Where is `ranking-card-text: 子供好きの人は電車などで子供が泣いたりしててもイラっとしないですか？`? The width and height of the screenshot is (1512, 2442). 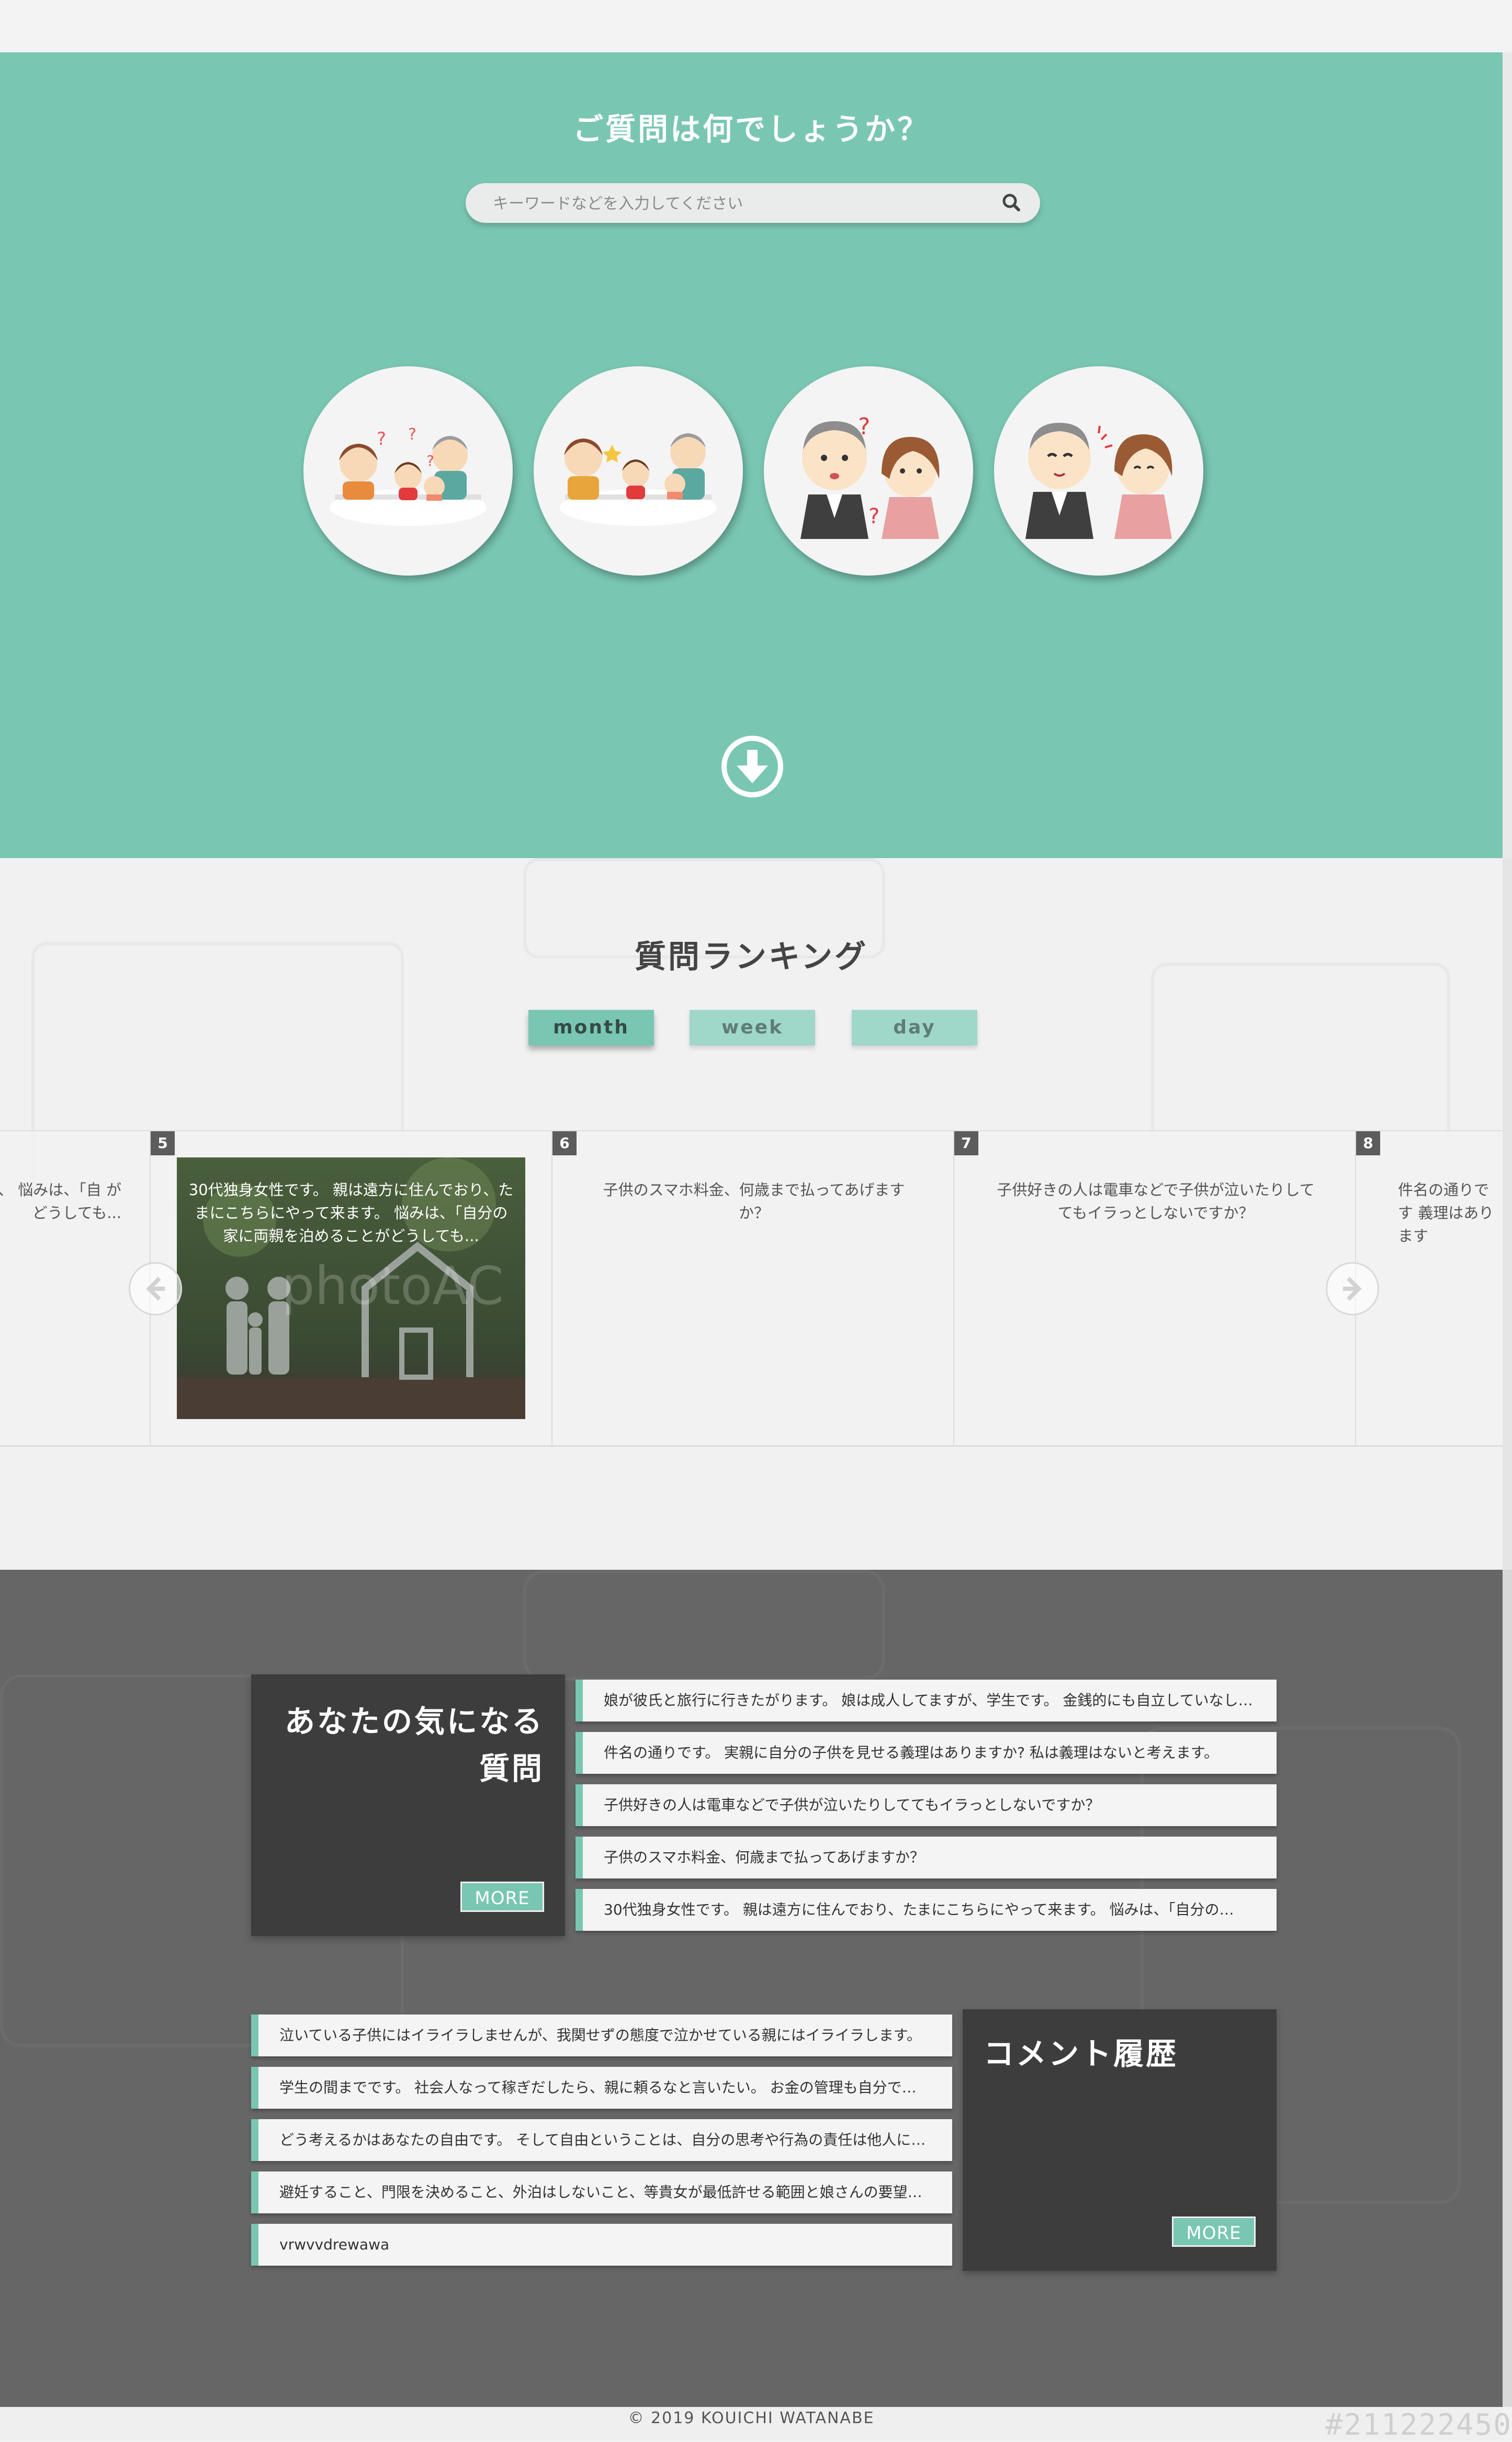 ranking-card-text: 子供好きの人は電車などで子供が泣いたりしててもイラっとしないですか？ is located at coordinates (1156, 1201).